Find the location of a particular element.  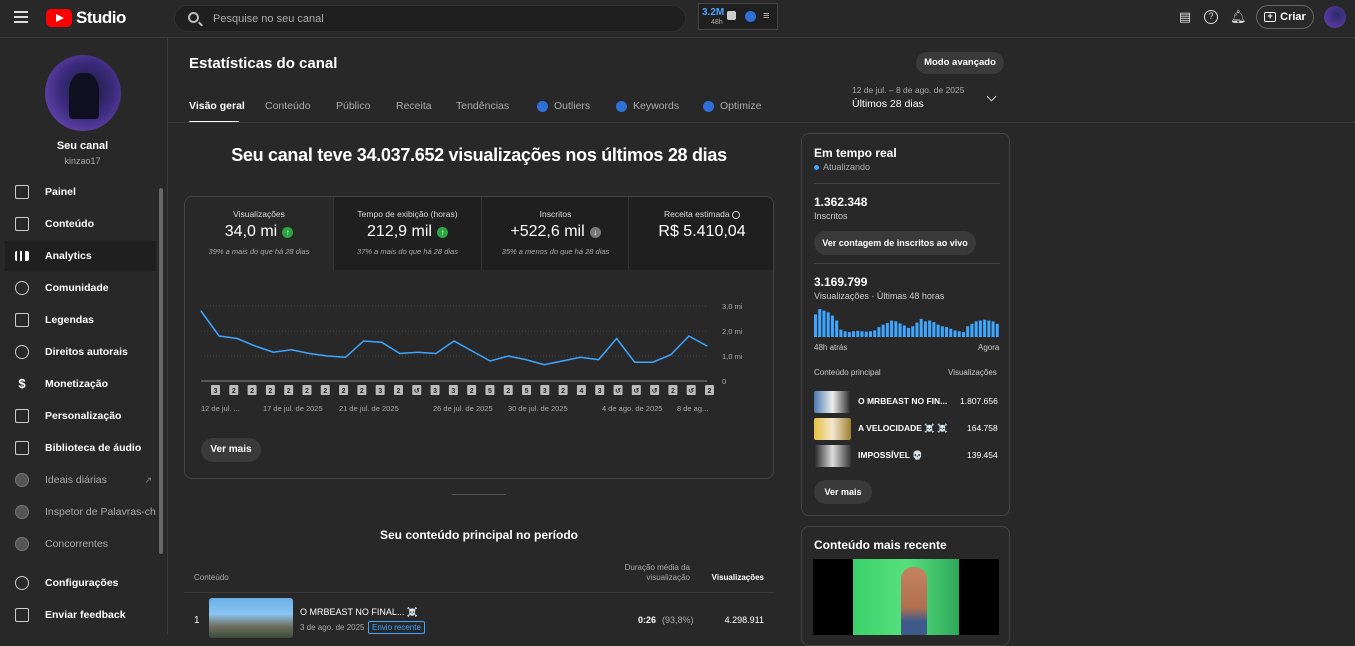

sidebar-item-analytics: Analytics is located at coordinates (80, 256).